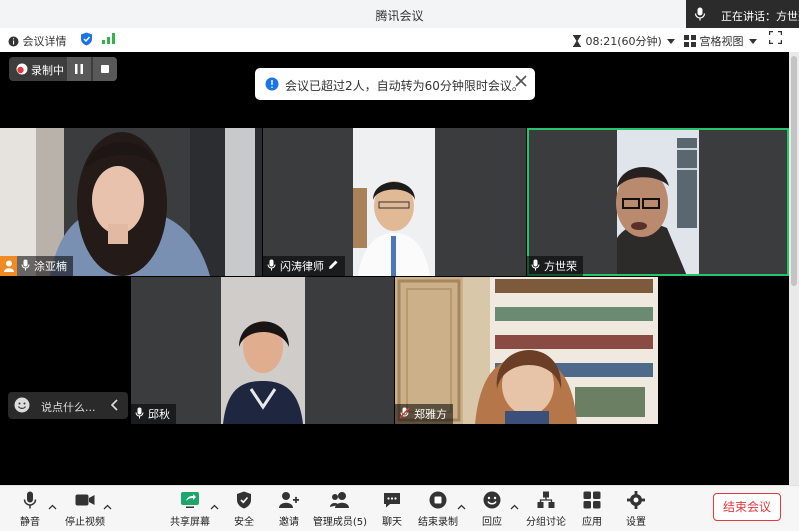  What do you see at coordinates (399, 40) in the screenshot?
I see `info-bar: 会议详情 08:21(60分钟) 宫格视图` at bounding box center [399, 40].